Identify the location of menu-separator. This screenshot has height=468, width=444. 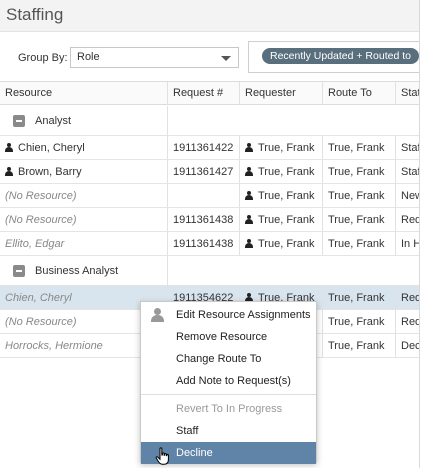
(228, 394).